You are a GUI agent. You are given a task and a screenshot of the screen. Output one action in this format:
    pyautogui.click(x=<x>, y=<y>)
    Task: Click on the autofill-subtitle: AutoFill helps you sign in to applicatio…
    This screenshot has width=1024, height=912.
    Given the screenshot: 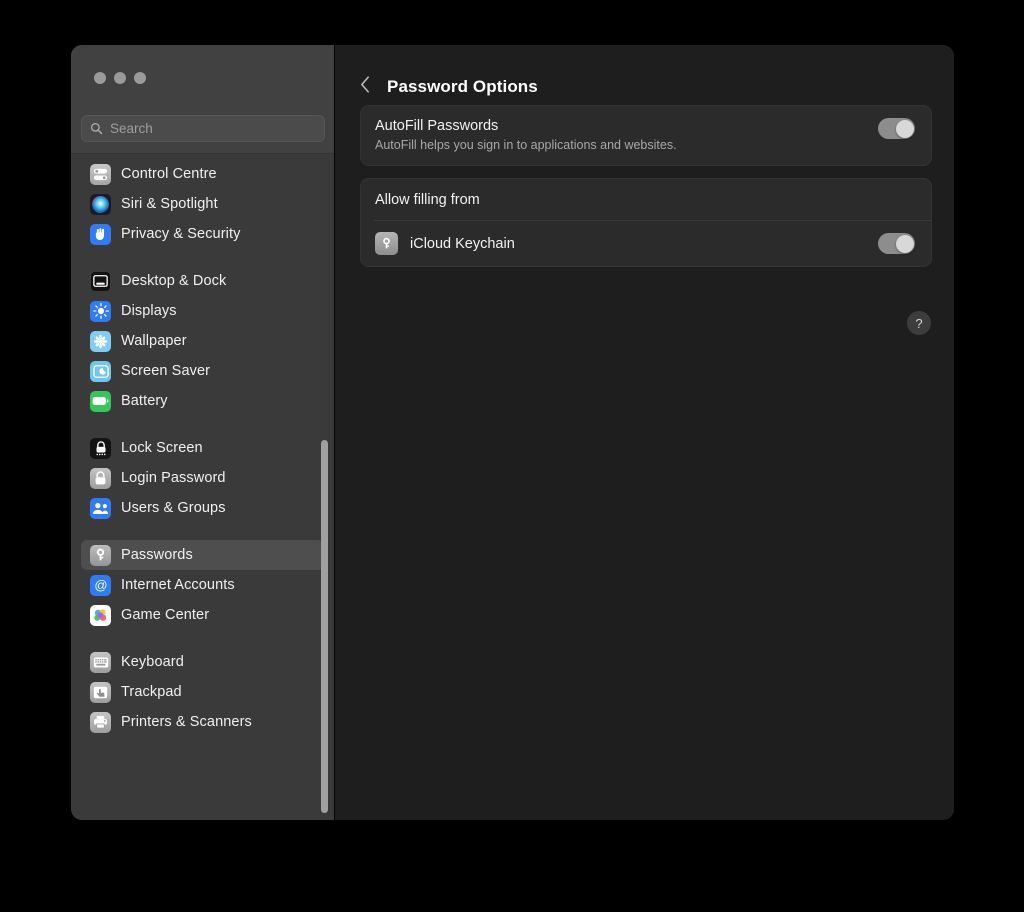 What is the action you would take?
    pyautogui.click(x=526, y=145)
    